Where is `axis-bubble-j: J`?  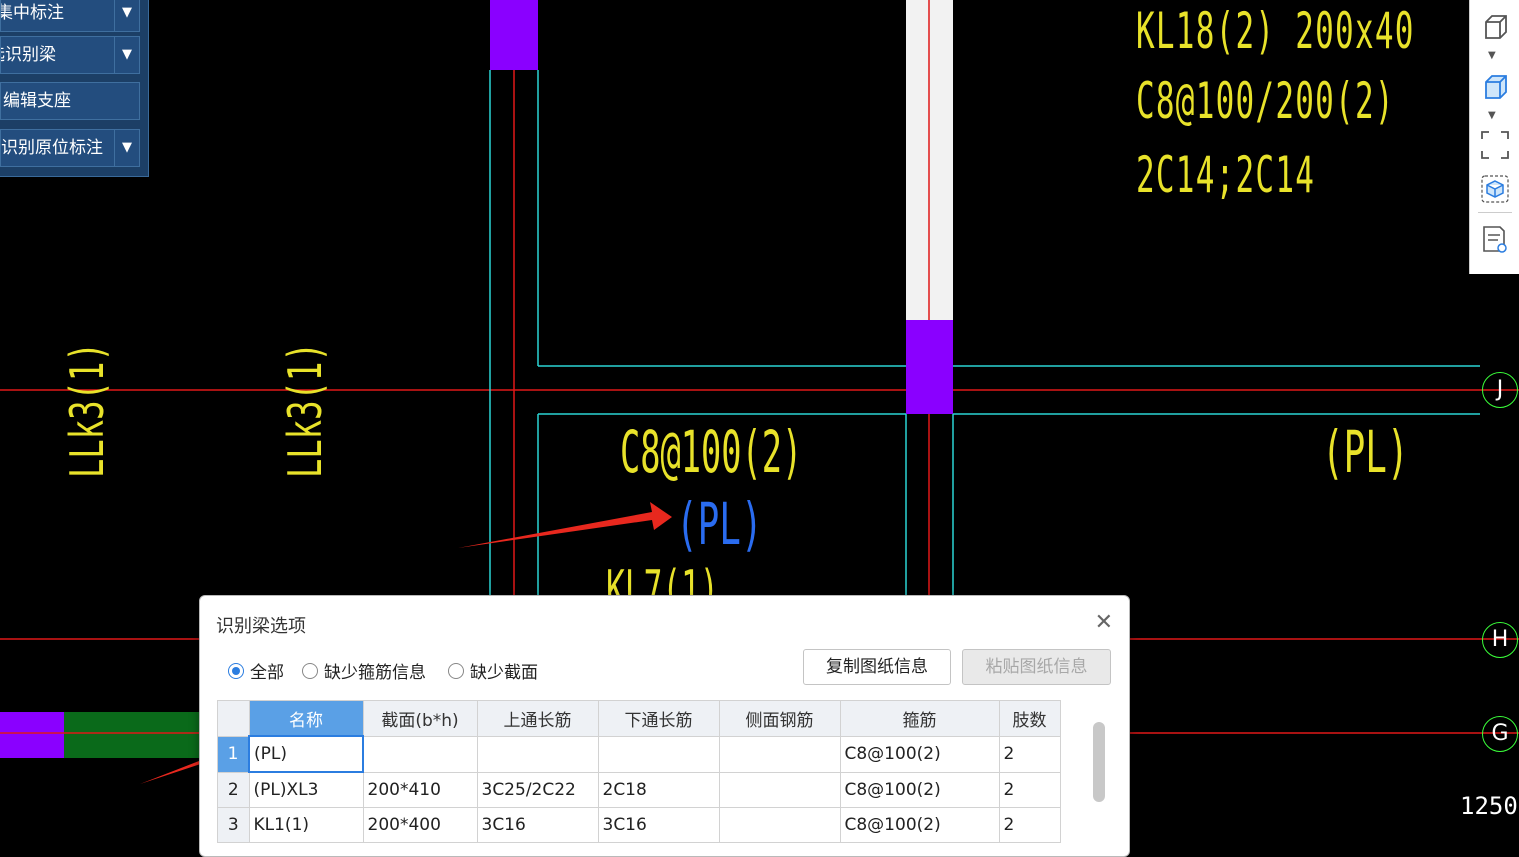 axis-bubble-j: J is located at coordinates (1500, 390).